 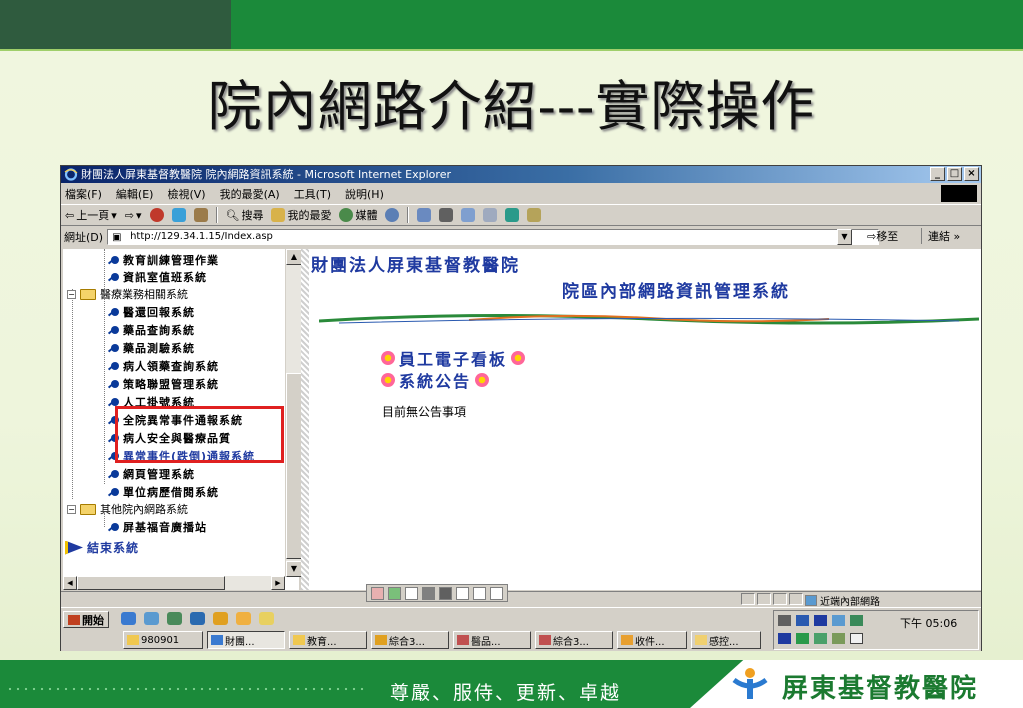 I want to click on app-quicklaunch-icon, so click(x=197, y=618).